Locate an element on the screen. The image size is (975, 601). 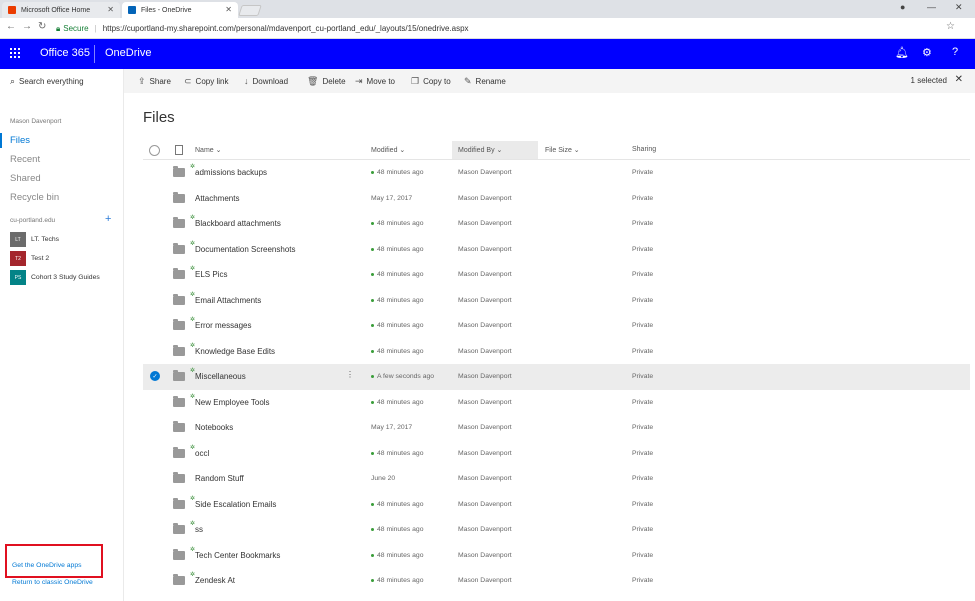
select-all-checkbox is located at coordinates (154, 150).